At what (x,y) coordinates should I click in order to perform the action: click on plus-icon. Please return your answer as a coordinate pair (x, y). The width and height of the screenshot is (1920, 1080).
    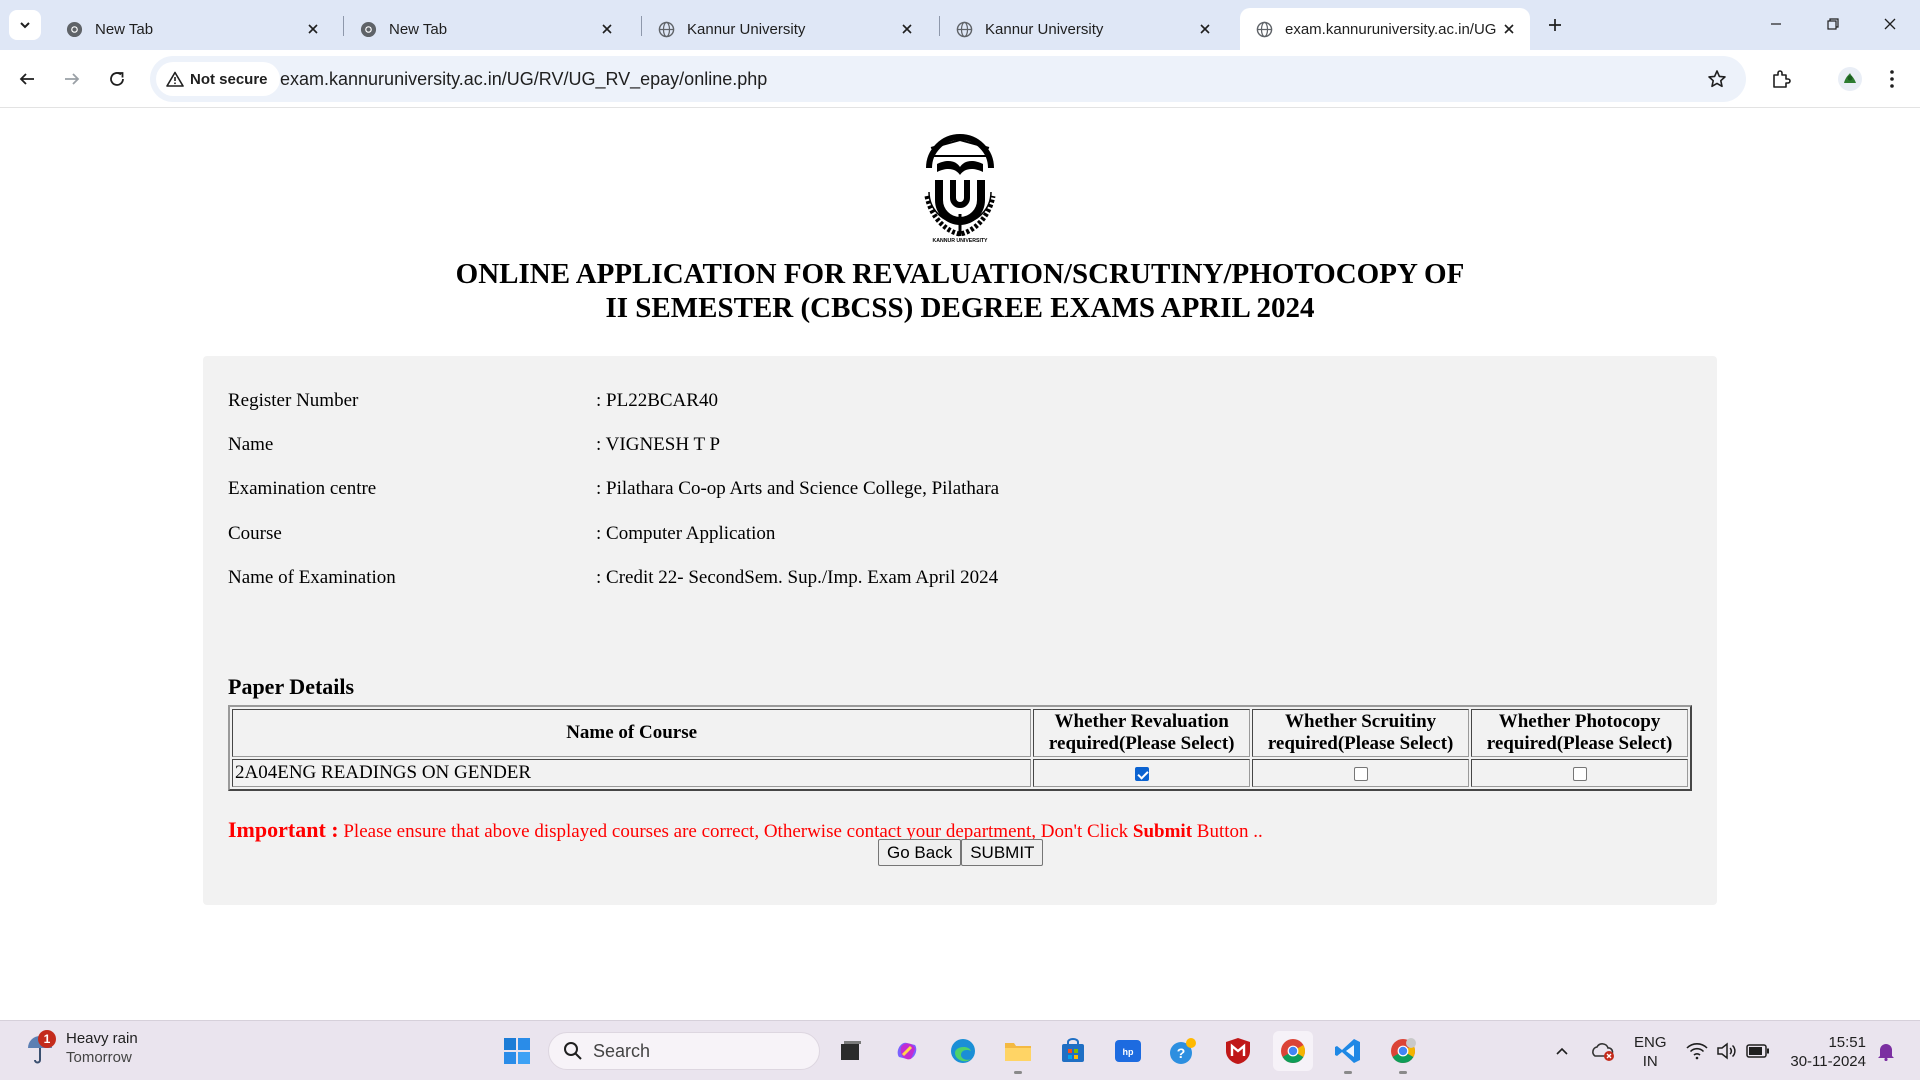
    Looking at the image, I should click on (1555, 25).